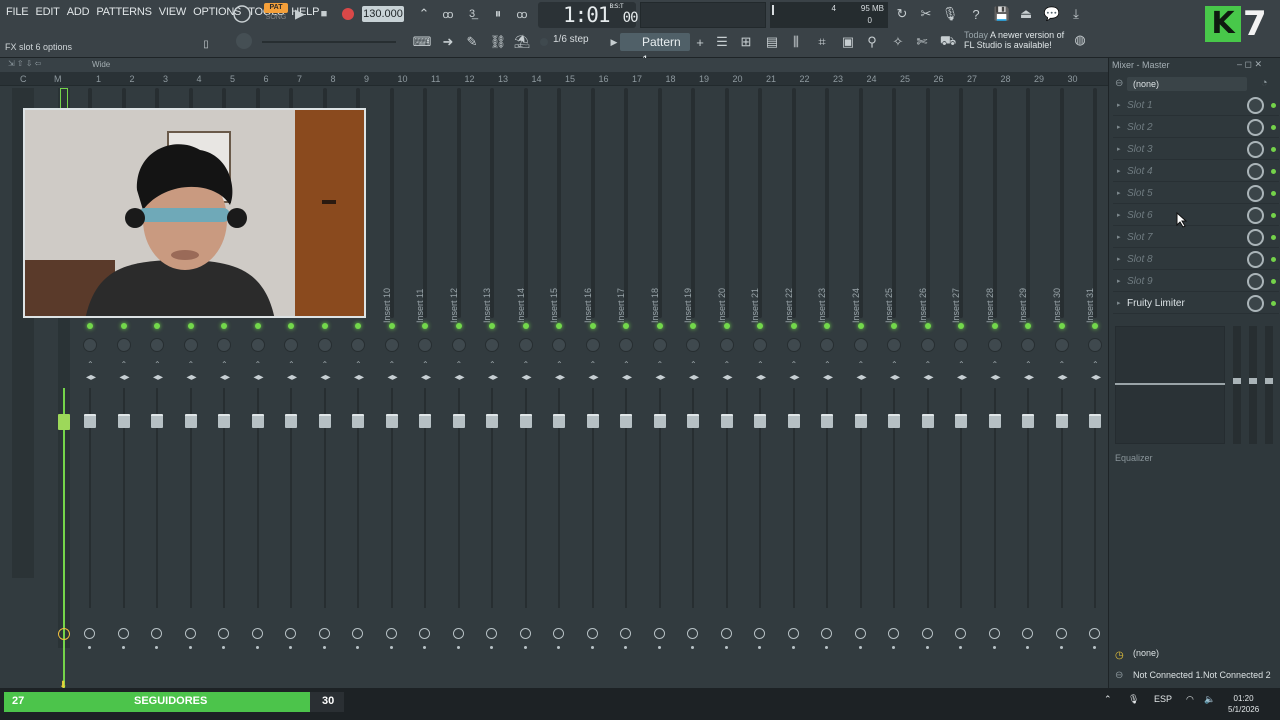 This screenshot has width=1280, height=720. What do you see at coordinates (1196, 128) in the screenshot?
I see `fx-slot: ▸ Slot 2` at bounding box center [1196, 128].